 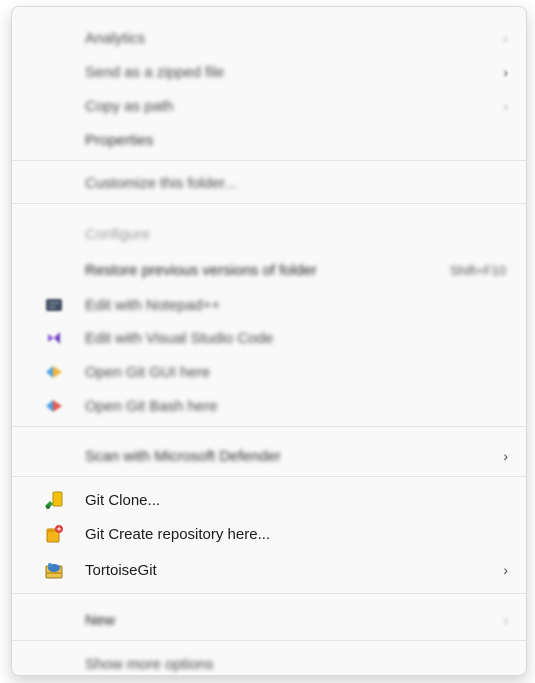 What do you see at coordinates (115, 38) in the screenshot?
I see `menu-item-label: Analytics` at bounding box center [115, 38].